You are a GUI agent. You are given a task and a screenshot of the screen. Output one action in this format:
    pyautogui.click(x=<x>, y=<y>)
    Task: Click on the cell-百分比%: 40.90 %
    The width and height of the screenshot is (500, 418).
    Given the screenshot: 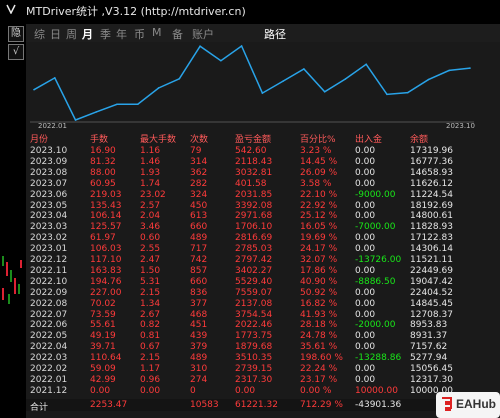 What is the action you would take?
    pyautogui.click(x=319, y=281)
    